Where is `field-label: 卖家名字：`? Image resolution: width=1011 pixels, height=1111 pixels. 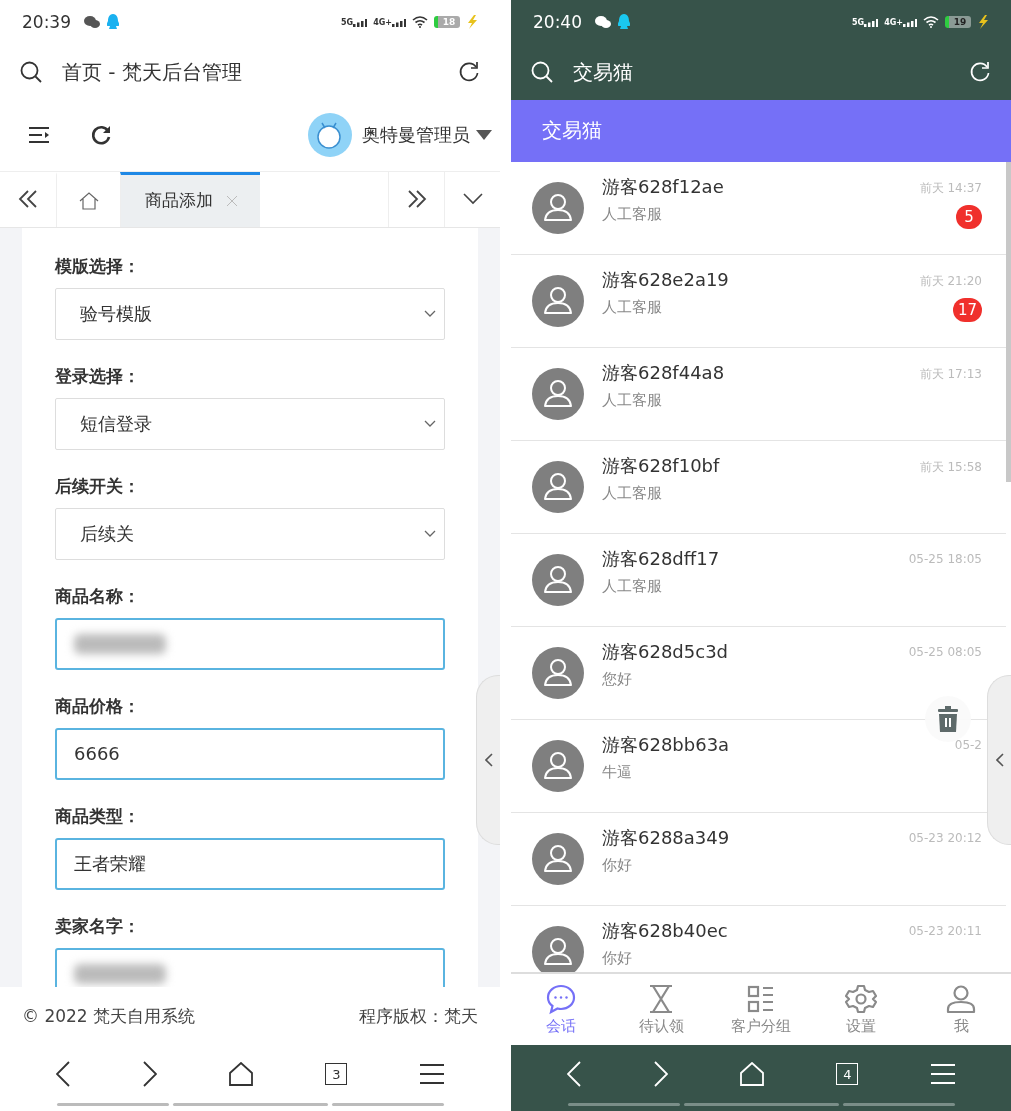
field-label: 卖家名字： is located at coordinates (98, 926).